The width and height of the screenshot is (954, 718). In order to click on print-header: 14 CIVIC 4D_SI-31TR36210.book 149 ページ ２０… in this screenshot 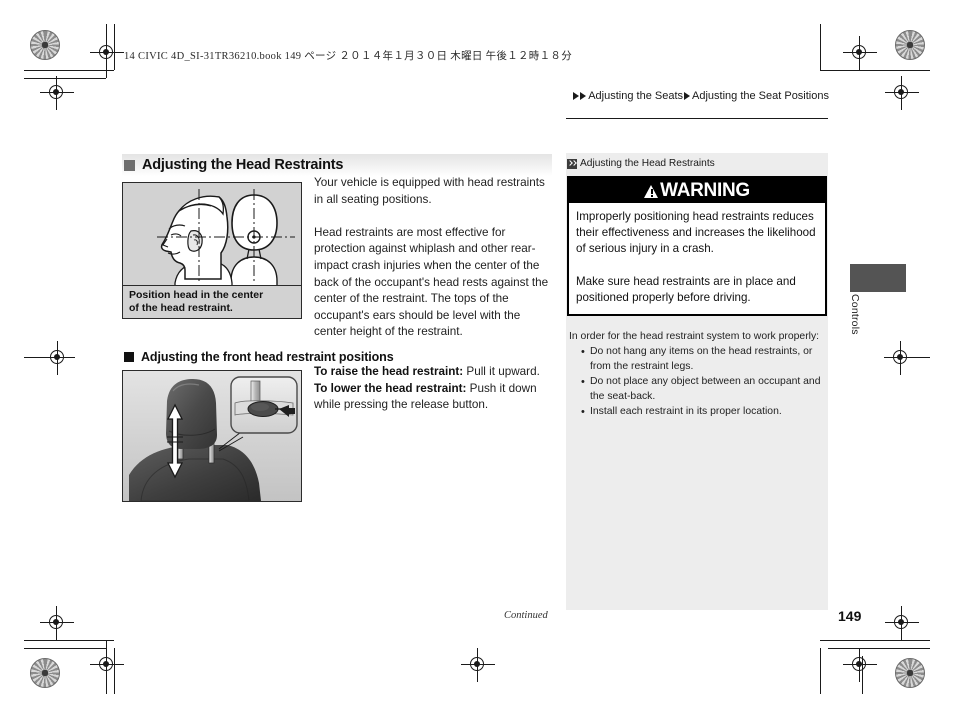, I will do `click(348, 56)`.